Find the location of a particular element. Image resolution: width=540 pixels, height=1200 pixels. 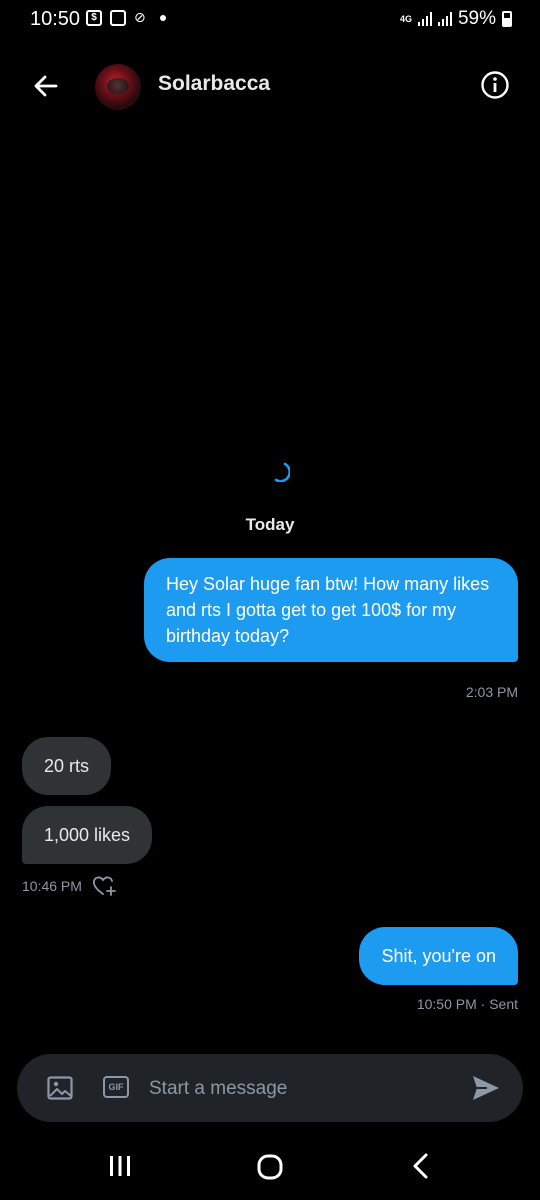

battery-percent: 59% is located at coordinates (476, 18).